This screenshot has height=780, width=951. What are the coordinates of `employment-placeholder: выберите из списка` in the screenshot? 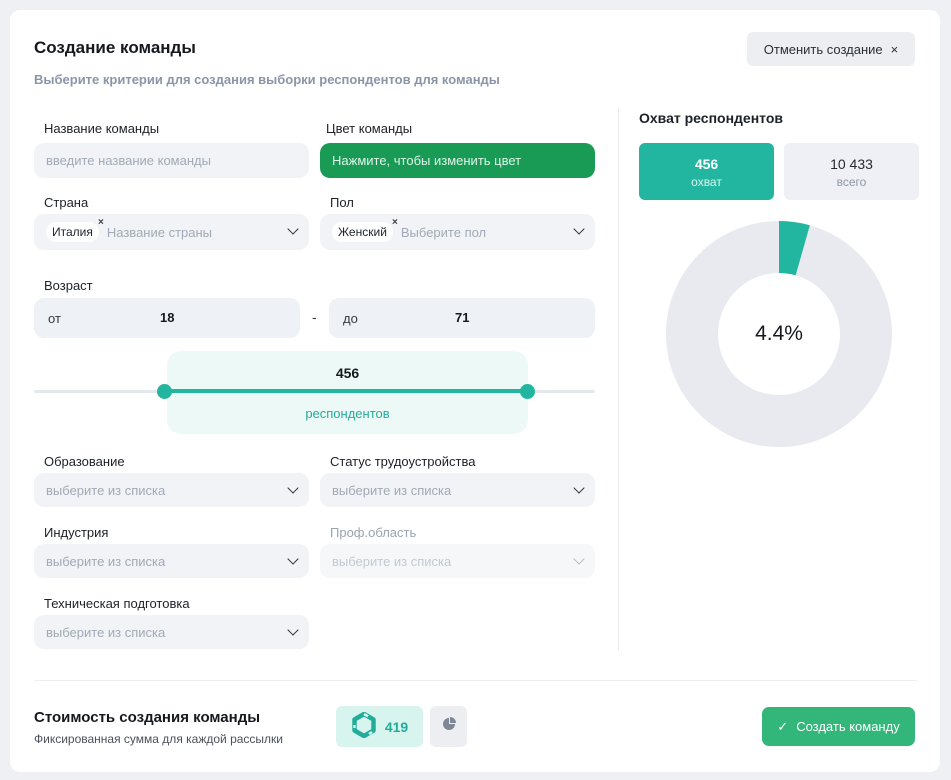 It's located at (392, 490).